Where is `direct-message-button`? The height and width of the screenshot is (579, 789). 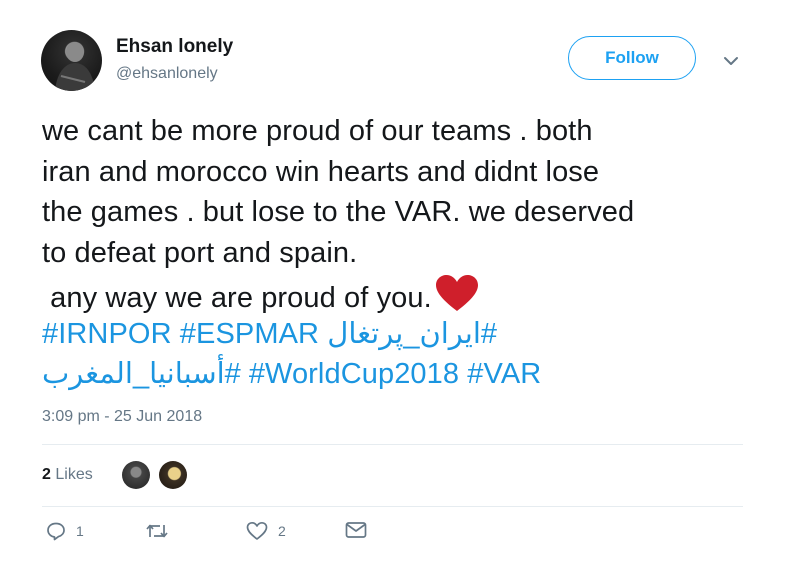 direct-message-button is located at coordinates (356, 530).